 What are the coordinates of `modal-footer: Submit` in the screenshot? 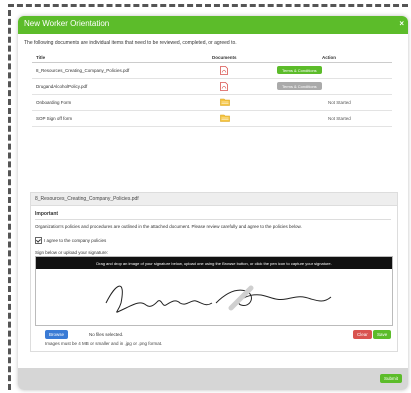 It's located at (213, 379).